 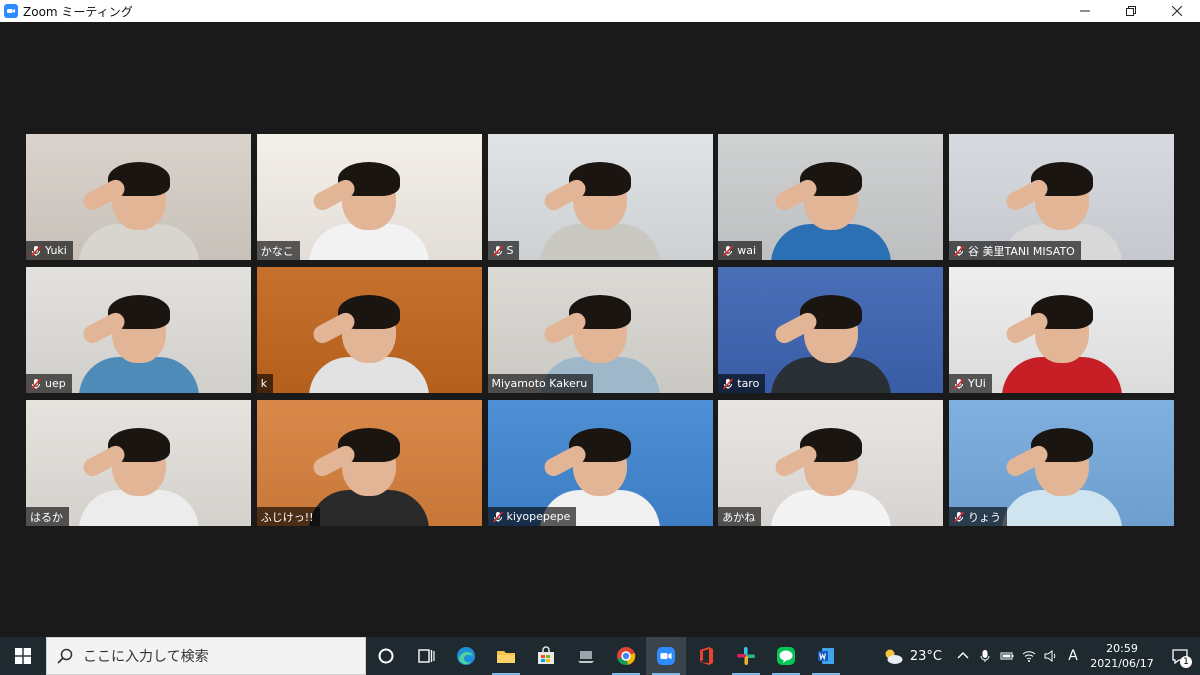 I want to click on battery-tray-button, so click(x=1007, y=656).